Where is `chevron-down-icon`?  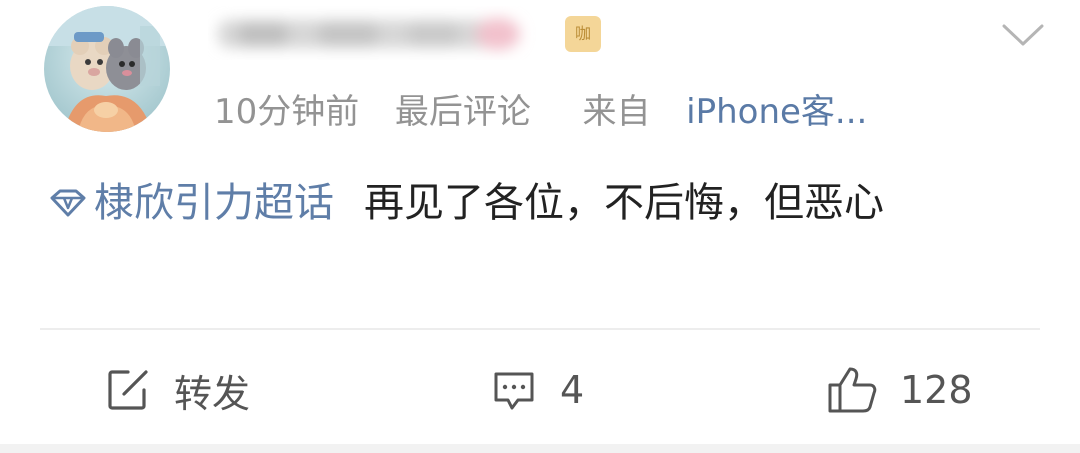
chevron-down-icon is located at coordinates (1023, 35).